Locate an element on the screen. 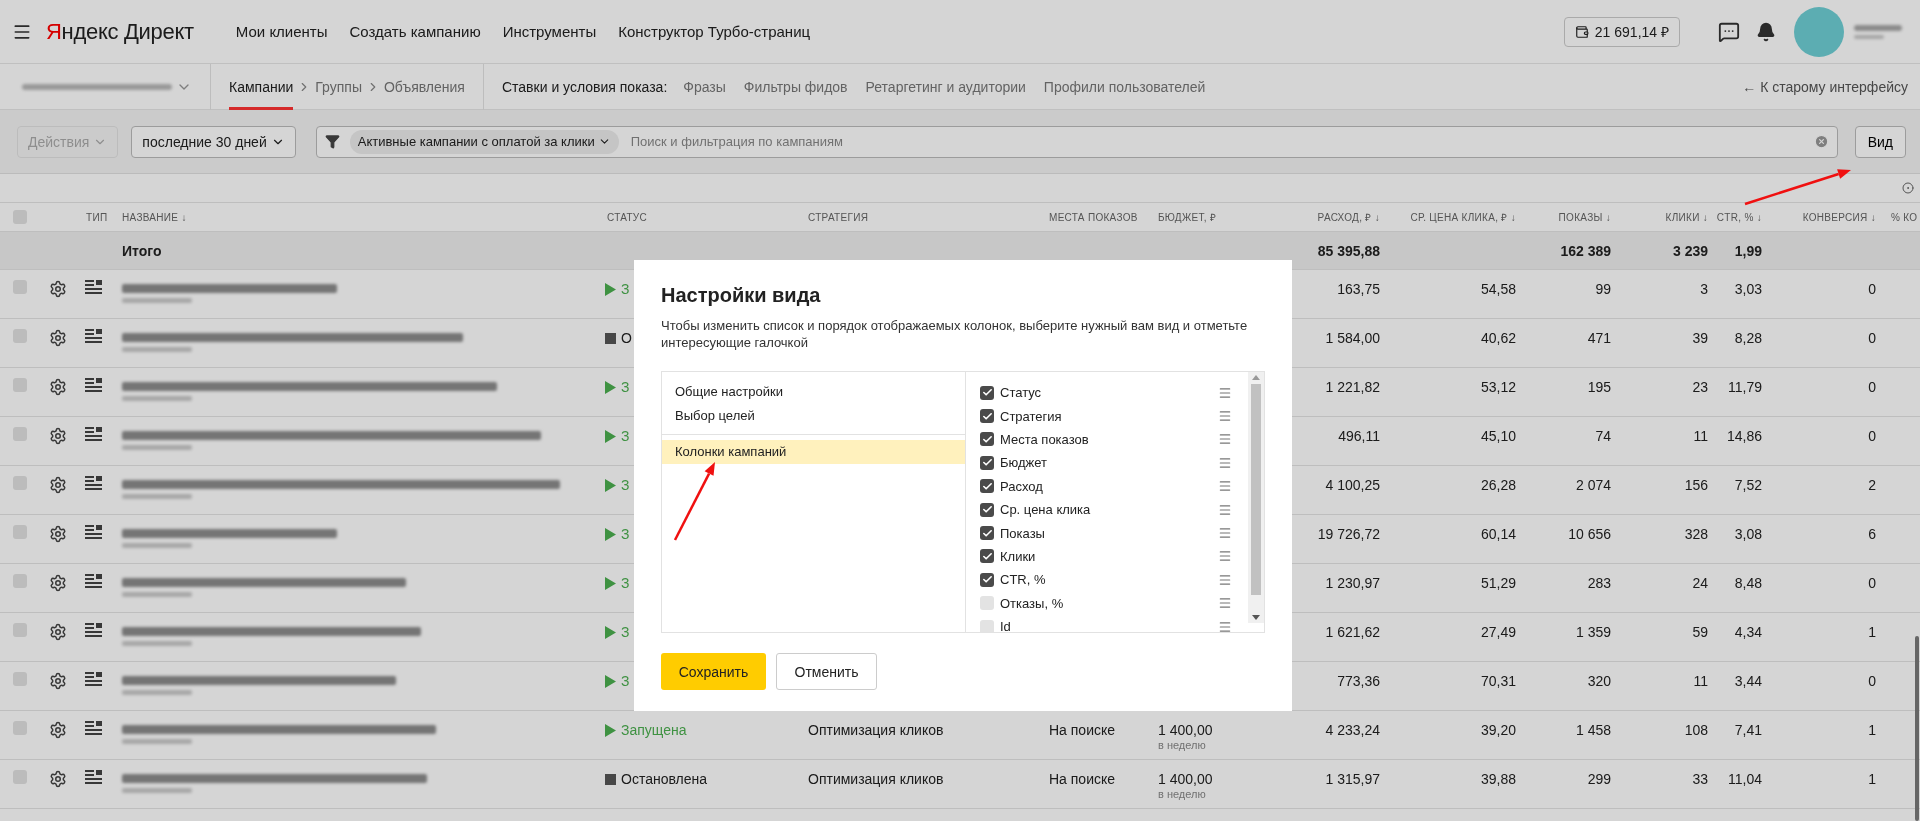  column-header: ПОКАЗЫ ↓ is located at coordinates (1563, 217).